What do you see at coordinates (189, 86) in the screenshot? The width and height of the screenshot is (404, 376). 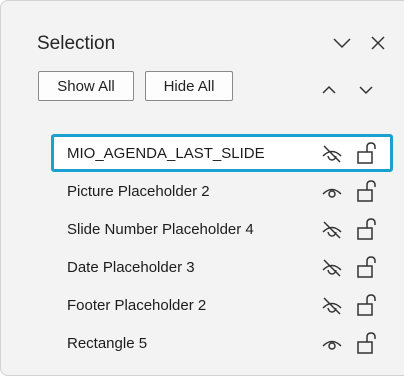 I see `hide-all-button: Hide All` at bounding box center [189, 86].